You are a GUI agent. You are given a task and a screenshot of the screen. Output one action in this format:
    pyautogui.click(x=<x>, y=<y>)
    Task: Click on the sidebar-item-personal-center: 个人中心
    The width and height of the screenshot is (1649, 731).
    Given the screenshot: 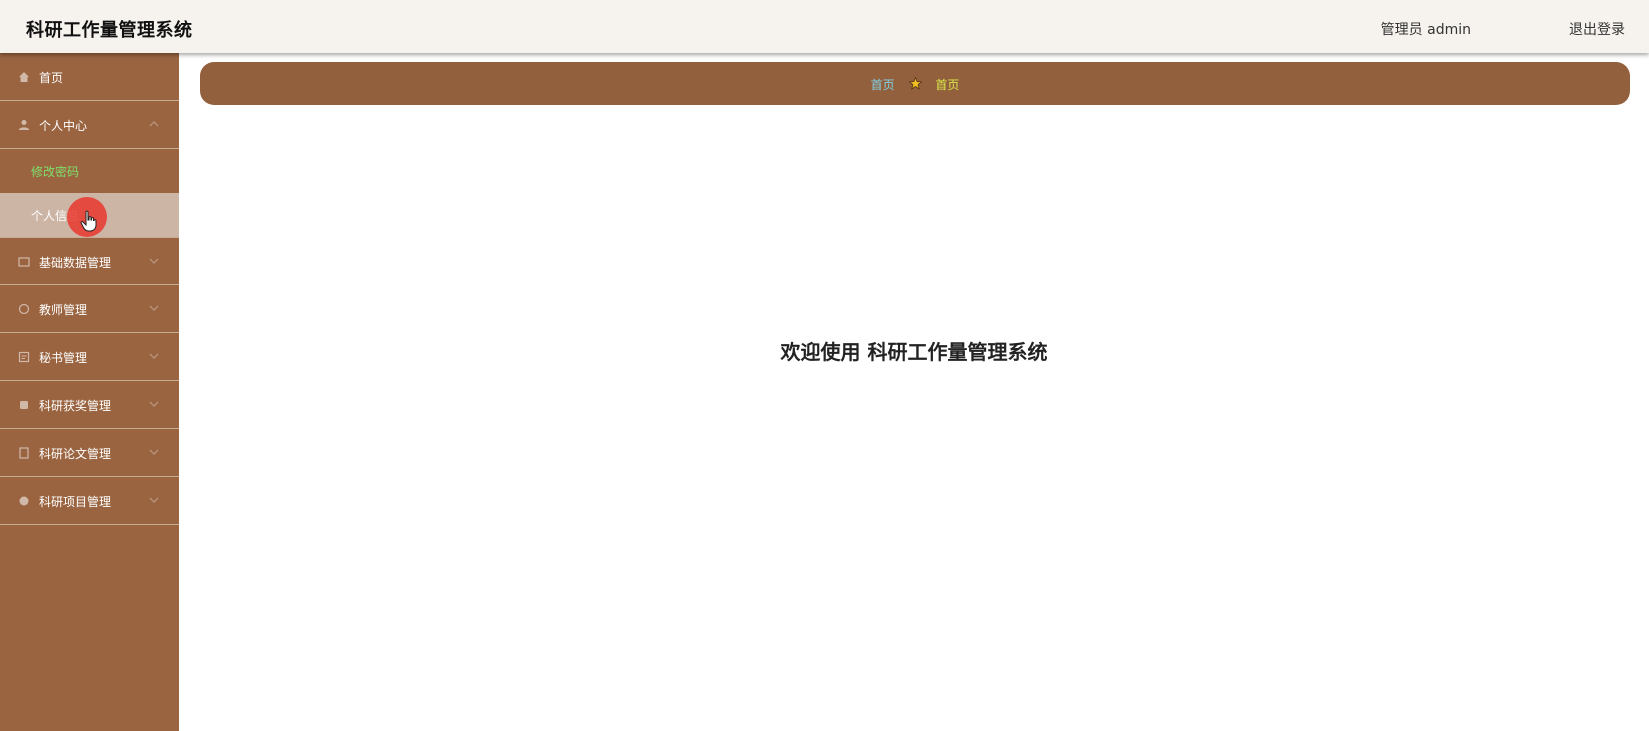 What is the action you would take?
    pyautogui.click(x=89, y=125)
    